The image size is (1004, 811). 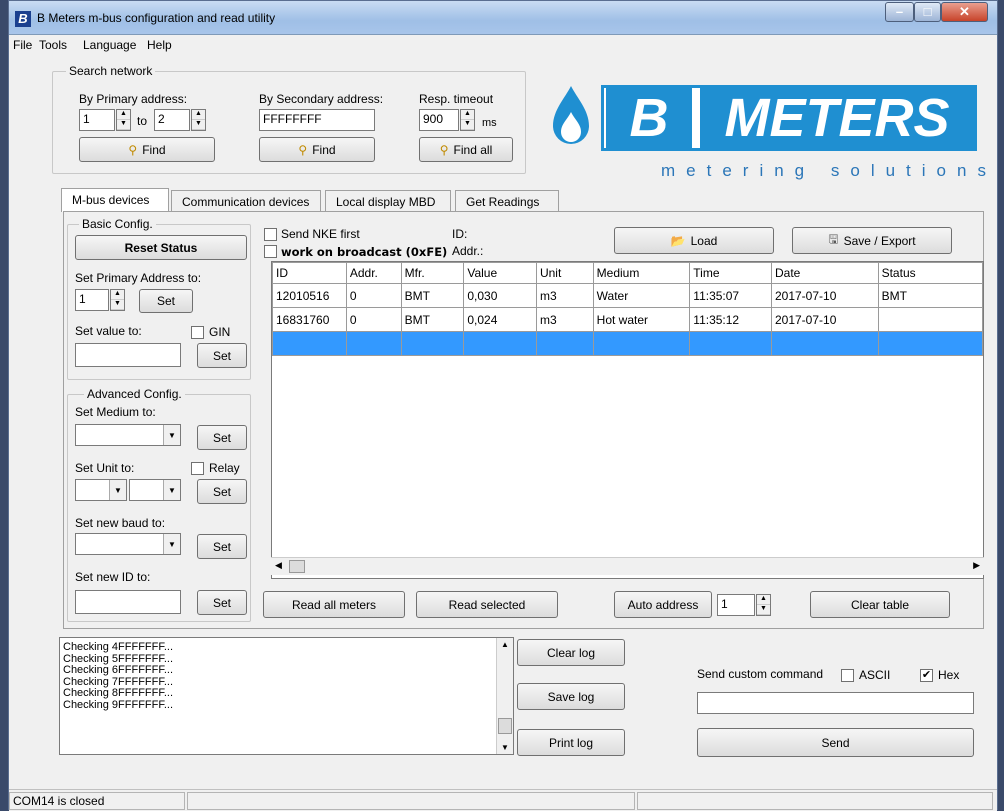 What do you see at coordinates (92, 300) in the screenshot?
I see `set-primary-input: 1` at bounding box center [92, 300].